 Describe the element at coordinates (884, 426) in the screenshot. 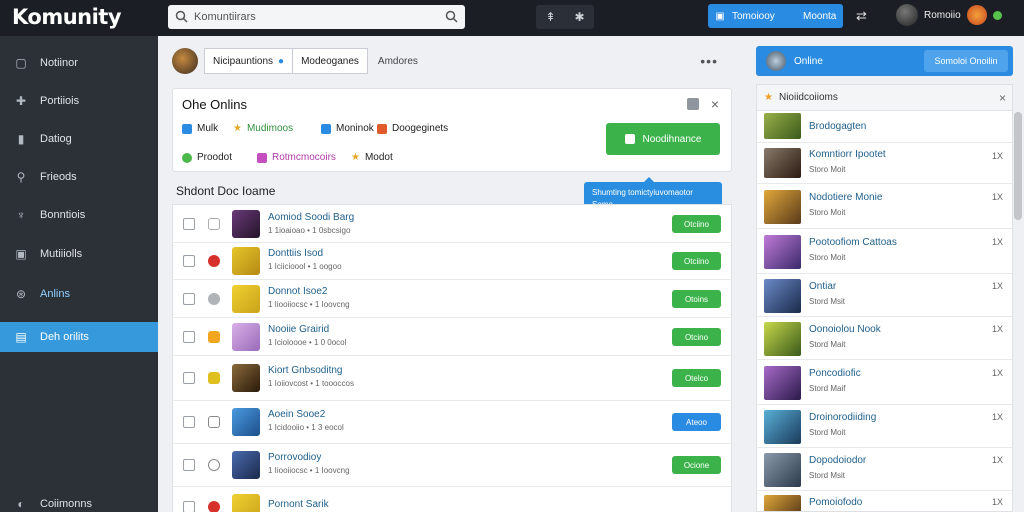

I see `list-item: Droinorodiiding Stord Moit 1X` at that location.